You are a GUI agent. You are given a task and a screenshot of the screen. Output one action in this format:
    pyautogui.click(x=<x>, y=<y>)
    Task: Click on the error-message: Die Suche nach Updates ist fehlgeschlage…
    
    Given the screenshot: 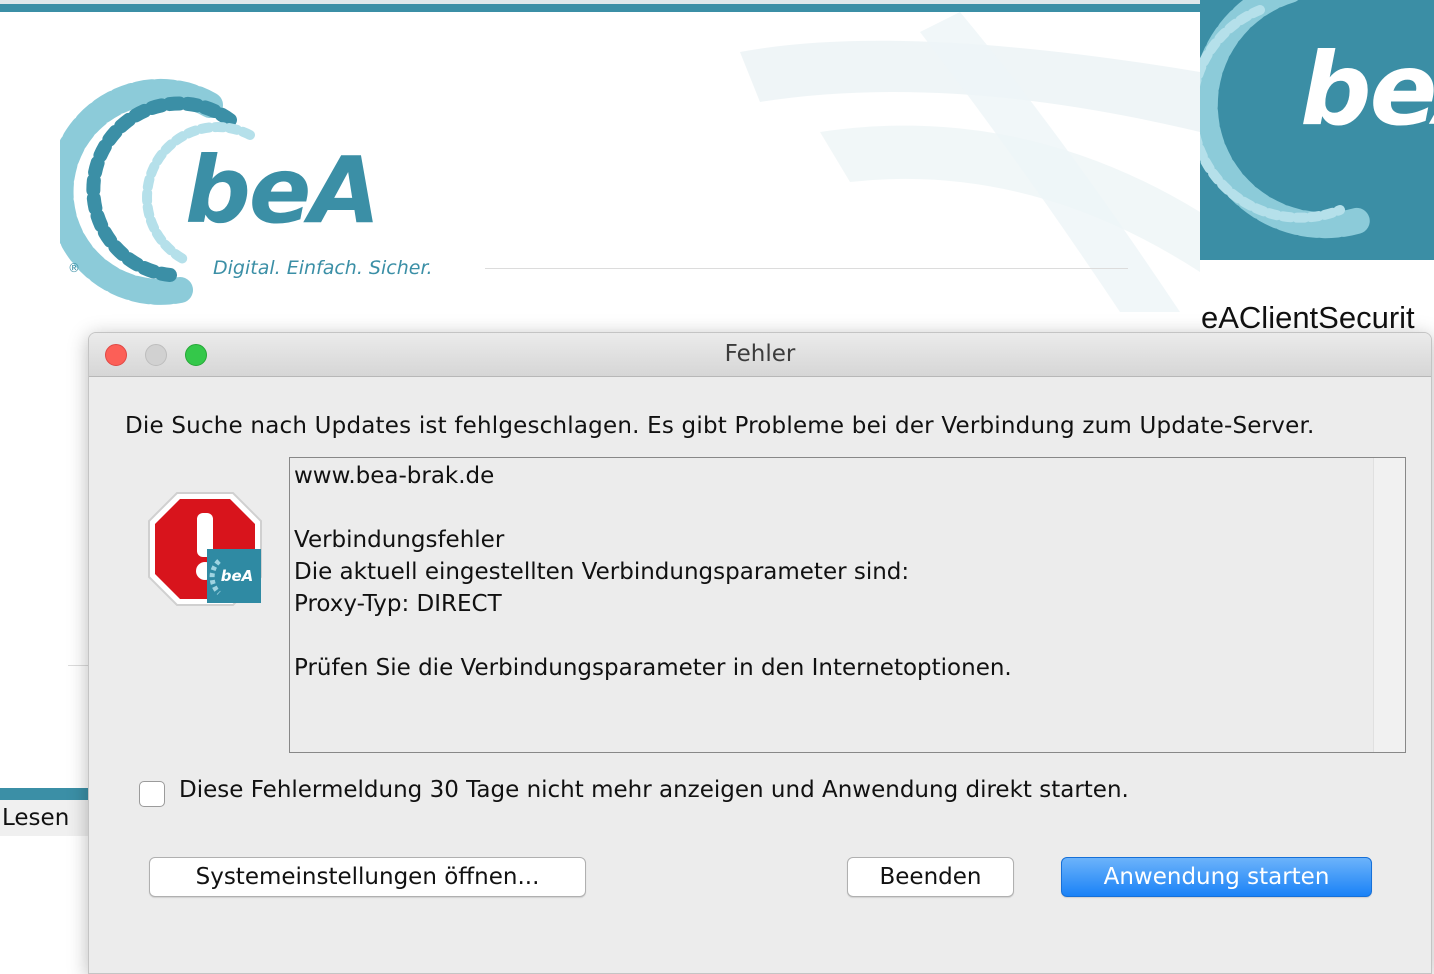 What is the action you would take?
    pyautogui.click(x=720, y=426)
    